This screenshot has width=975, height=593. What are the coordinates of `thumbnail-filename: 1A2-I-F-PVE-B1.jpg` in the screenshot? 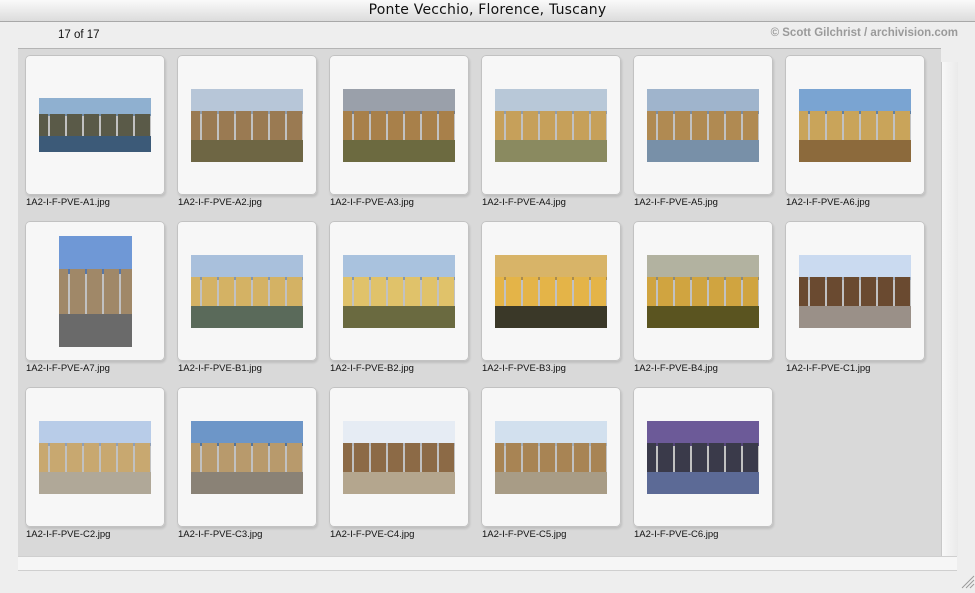 It's located at (220, 368).